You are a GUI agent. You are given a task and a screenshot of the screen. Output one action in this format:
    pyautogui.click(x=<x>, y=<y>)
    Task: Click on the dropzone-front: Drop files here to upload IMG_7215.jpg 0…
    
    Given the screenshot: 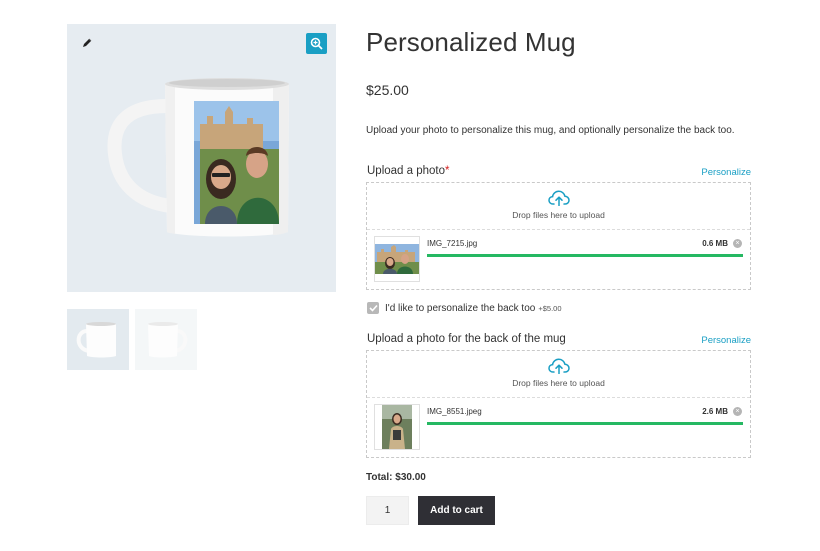 What is the action you would take?
    pyautogui.click(x=558, y=236)
    